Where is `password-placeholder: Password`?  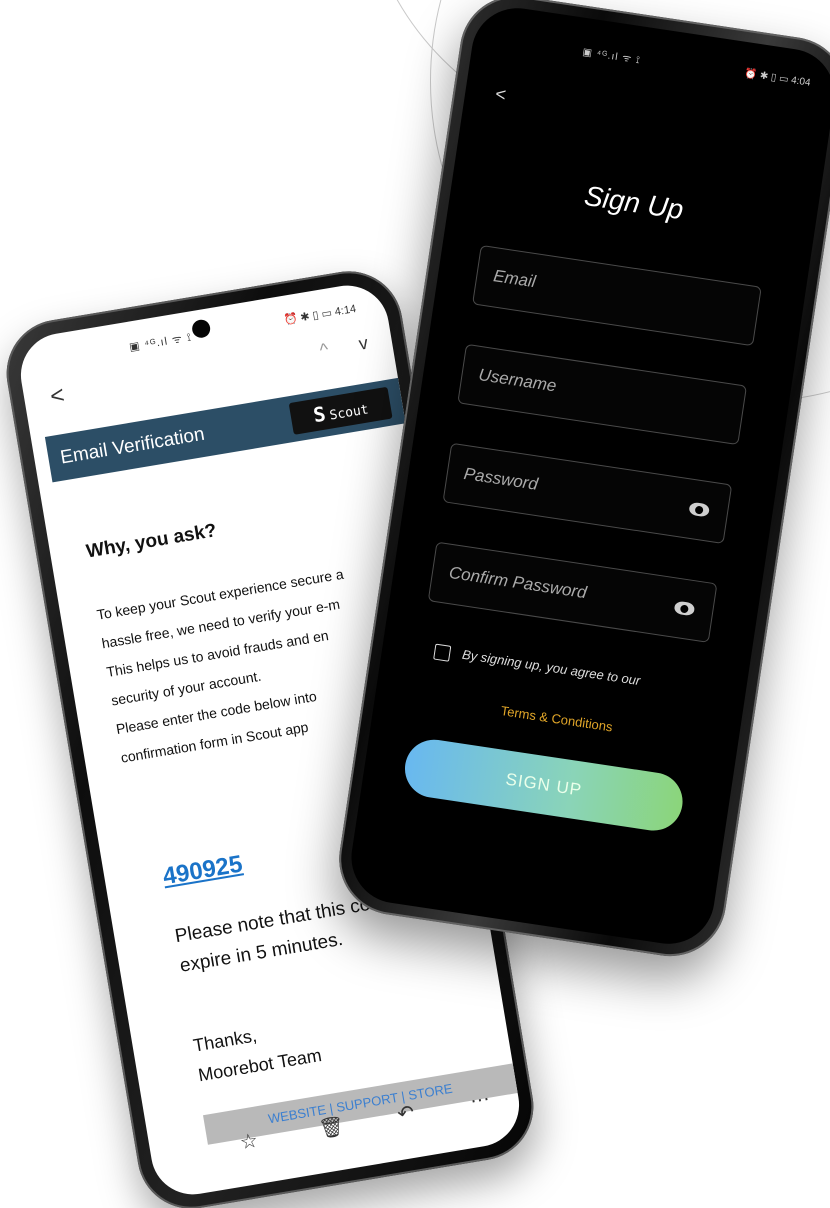
password-placeholder: Password is located at coordinates (501, 479).